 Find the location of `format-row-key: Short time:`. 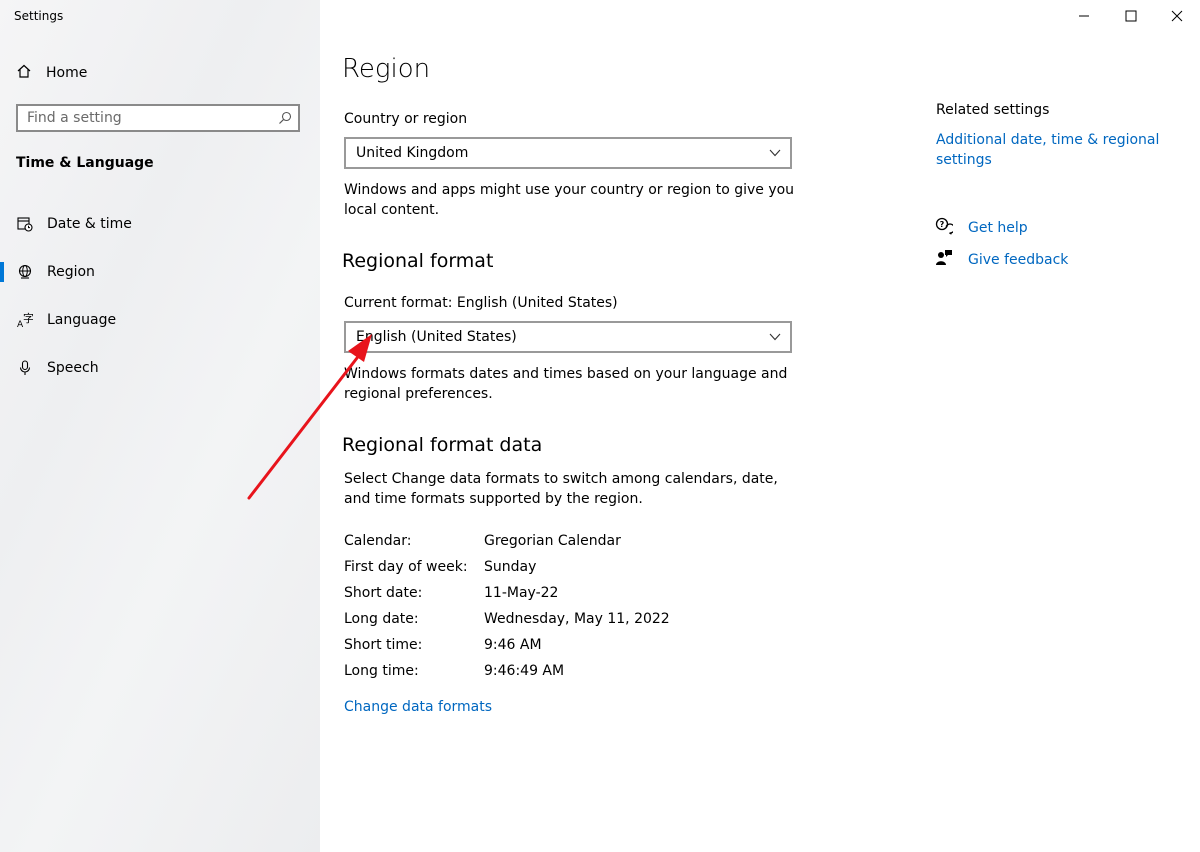

format-row-key: Short time: is located at coordinates (383, 645).